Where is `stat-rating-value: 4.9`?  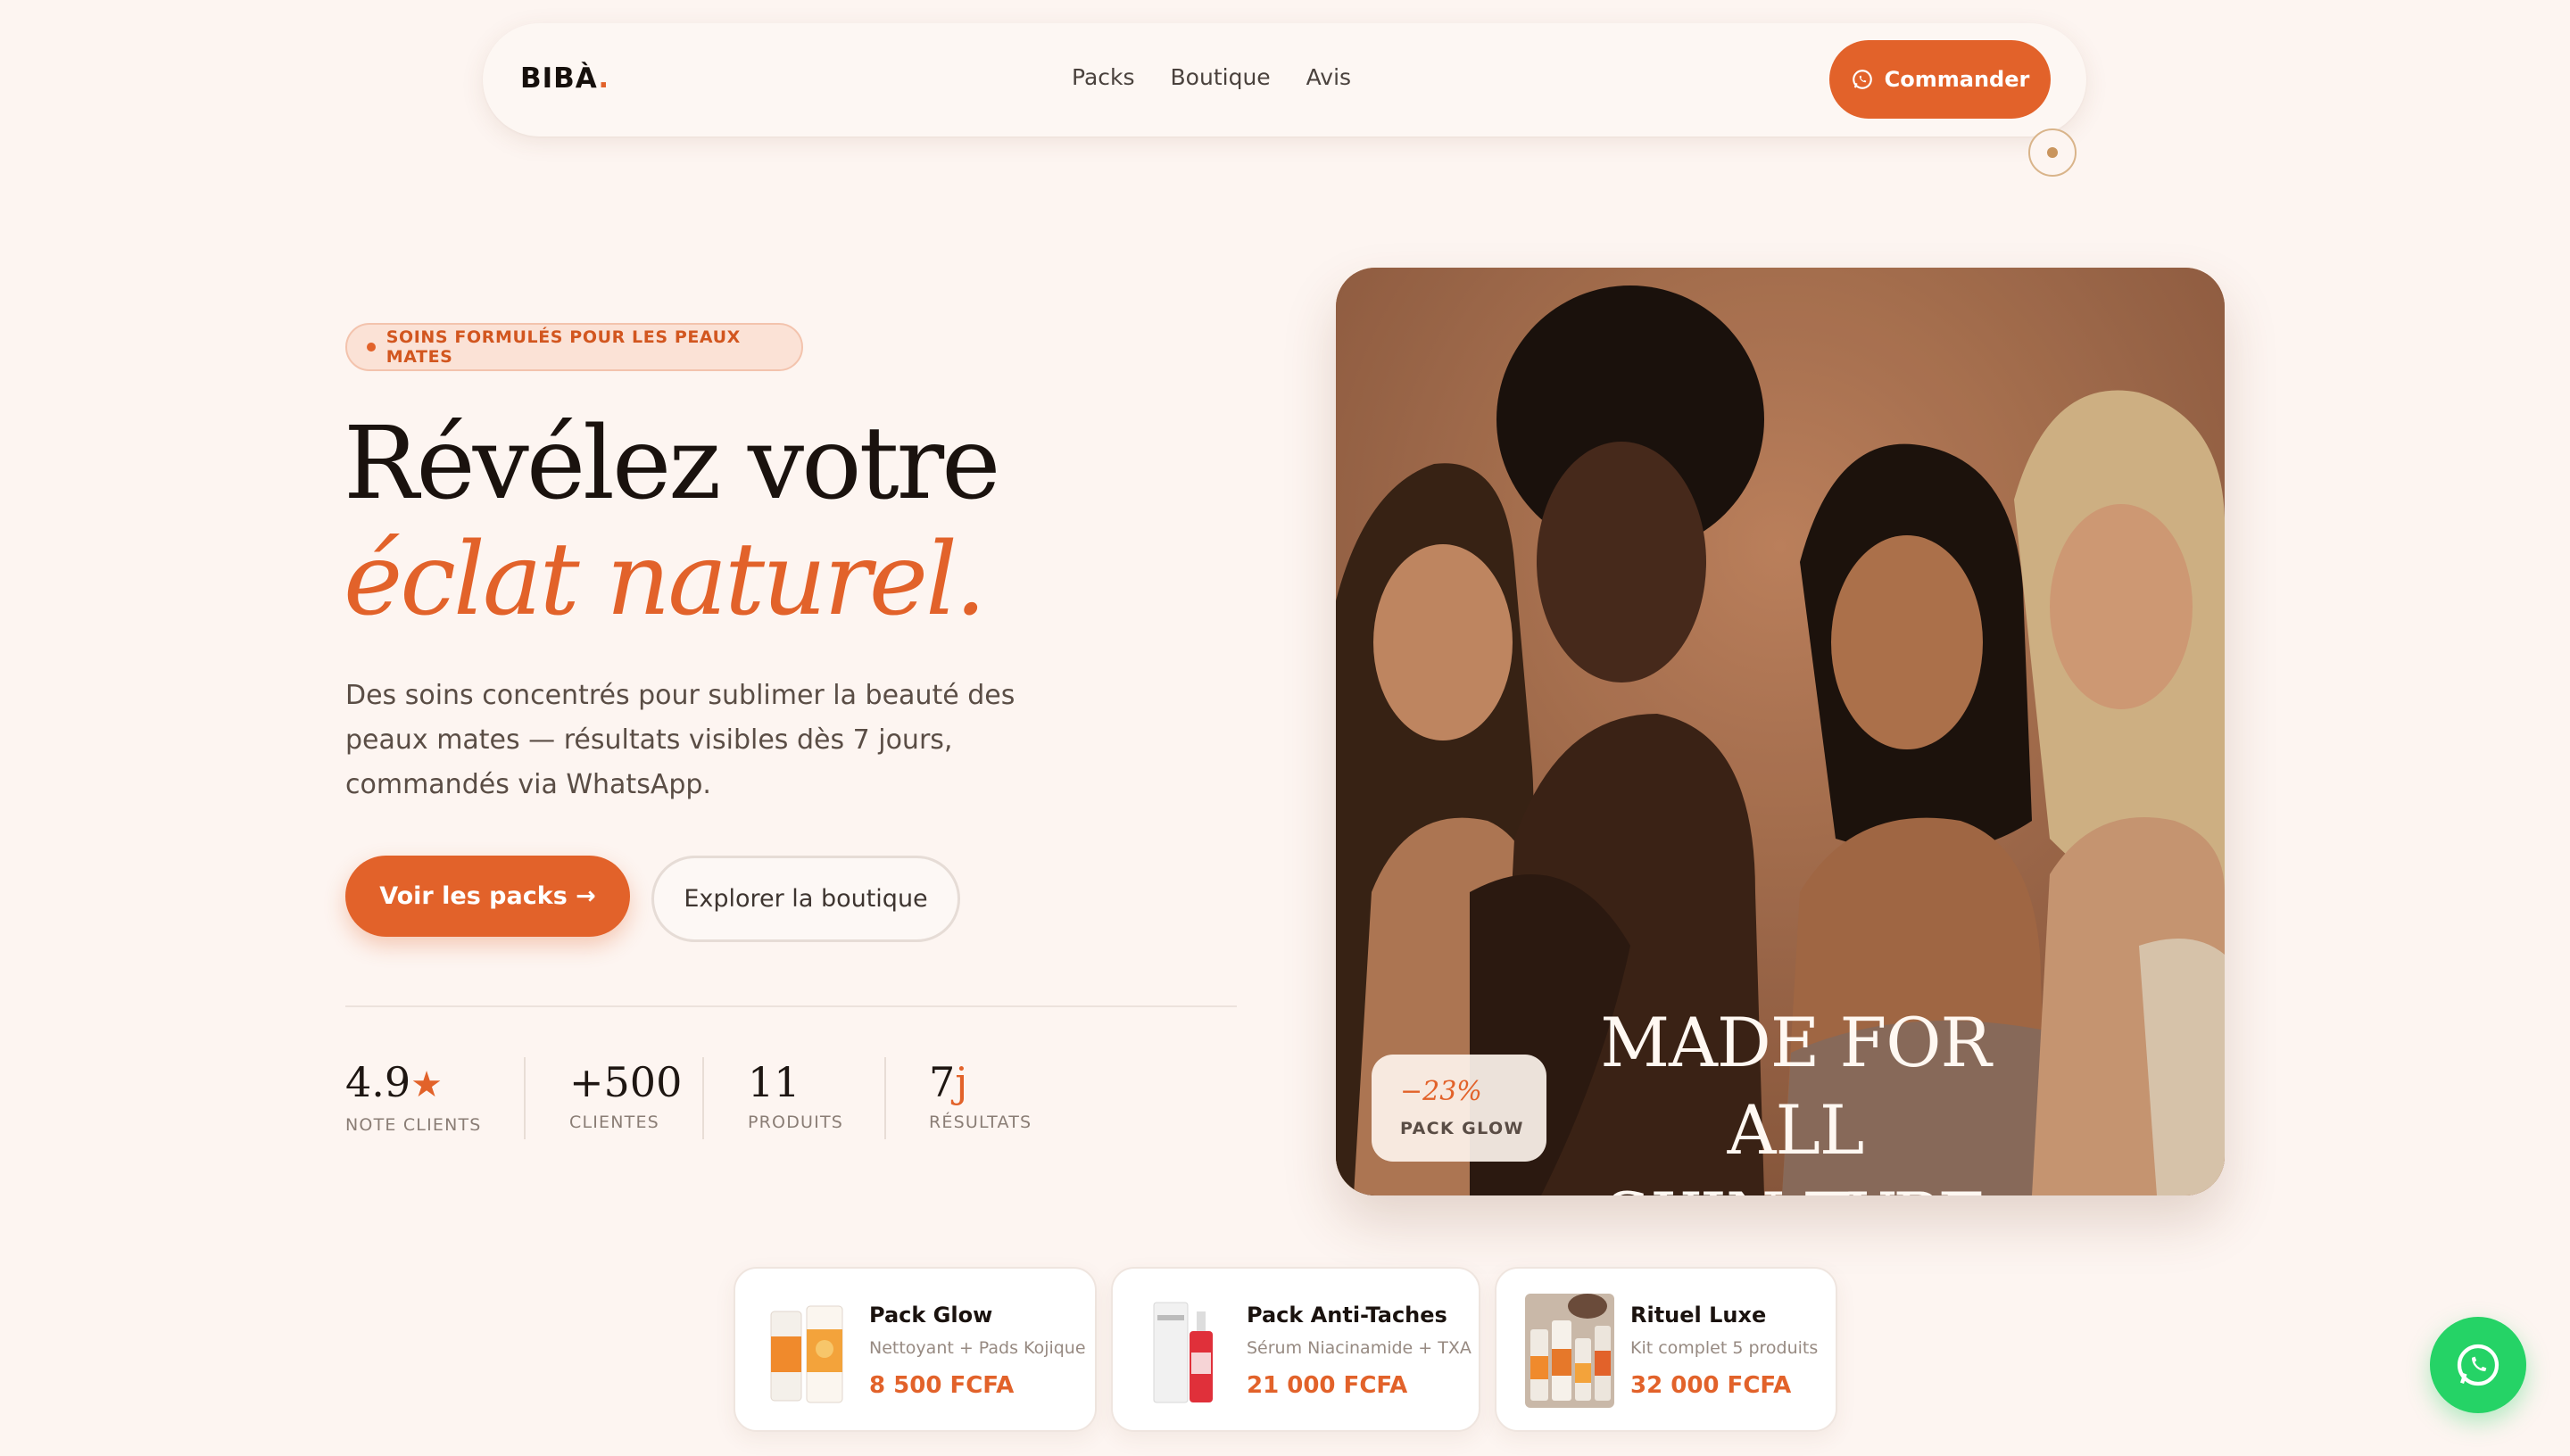 stat-rating-value: 4.9 is located at coordinates (378, 1082).